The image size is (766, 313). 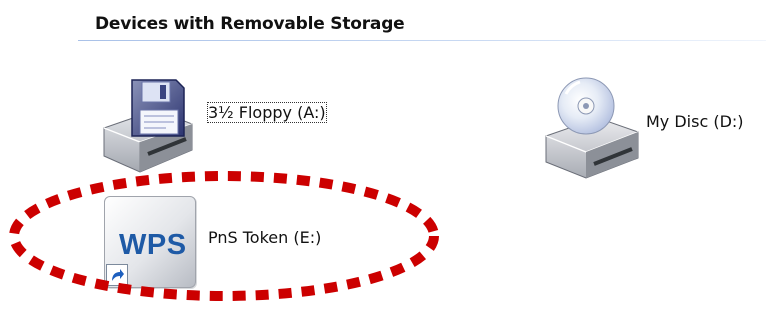 What do you see at coordinates (153, 245) in the screenshot?
I see `wps-icon-text: WPS` at bounding box center [153, 245].